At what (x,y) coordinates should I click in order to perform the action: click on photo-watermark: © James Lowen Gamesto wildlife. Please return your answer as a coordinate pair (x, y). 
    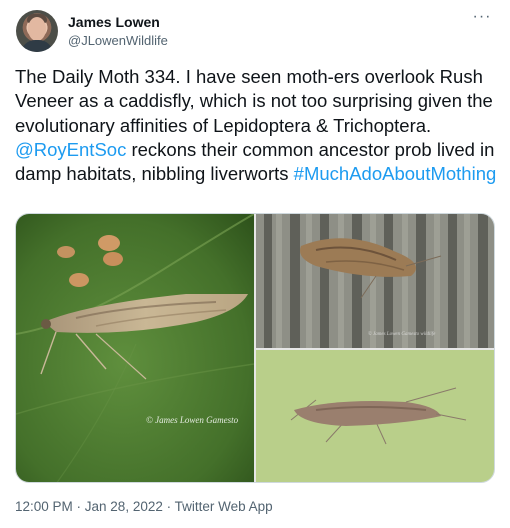
    Looking at the image, I should click on (402, 334).